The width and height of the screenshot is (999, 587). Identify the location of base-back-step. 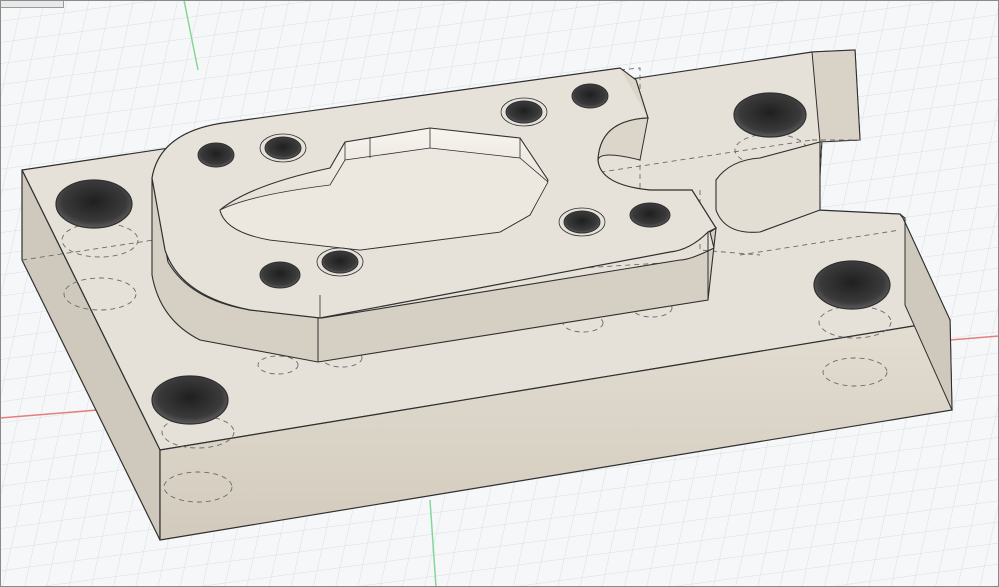
(836, 96).